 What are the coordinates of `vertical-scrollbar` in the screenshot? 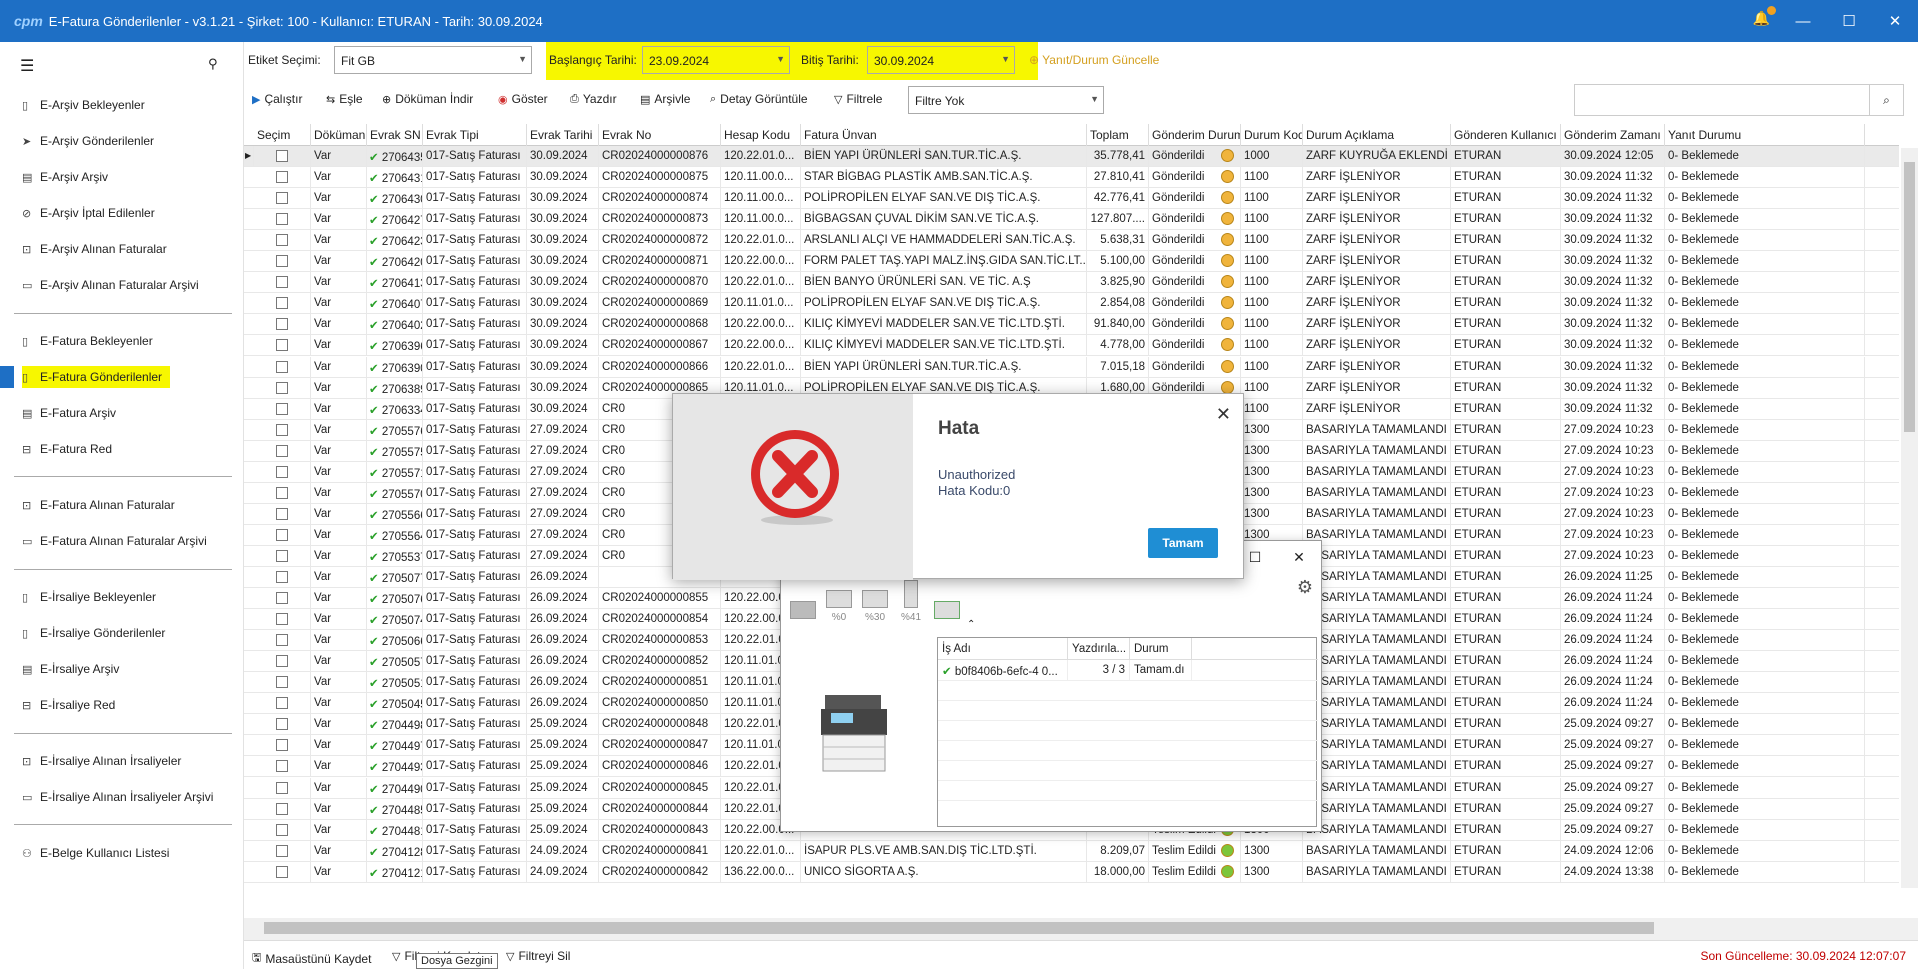 It's located at (1909, 518).